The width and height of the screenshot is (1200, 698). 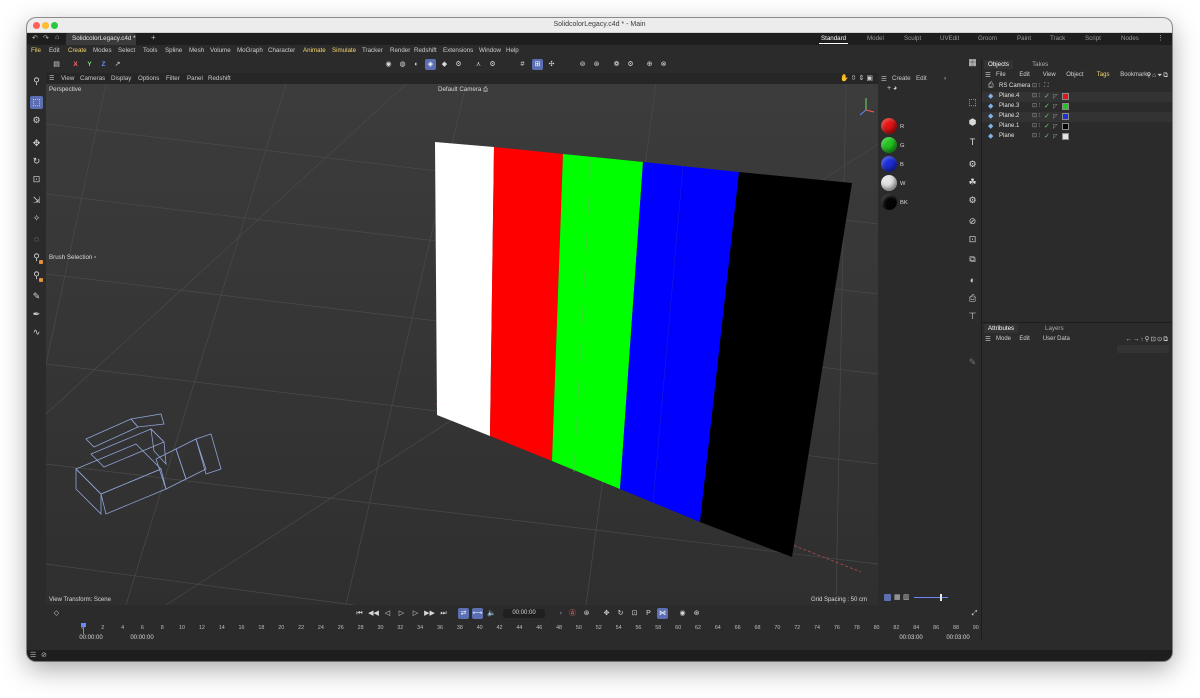 I want to click on object-name: Plane.3, so click(x=1009, y=106).